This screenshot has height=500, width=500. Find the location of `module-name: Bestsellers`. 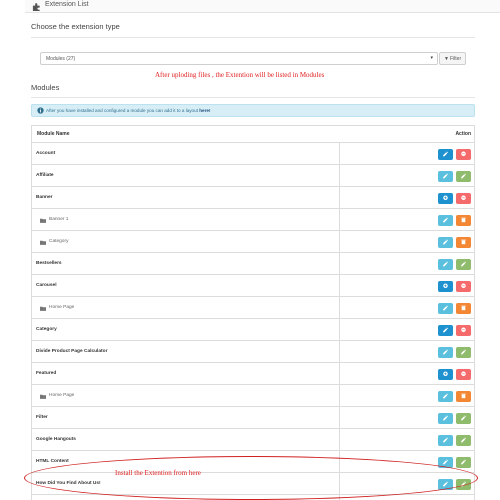

module-name: Bestsellers is located at coordinates (49, 263).